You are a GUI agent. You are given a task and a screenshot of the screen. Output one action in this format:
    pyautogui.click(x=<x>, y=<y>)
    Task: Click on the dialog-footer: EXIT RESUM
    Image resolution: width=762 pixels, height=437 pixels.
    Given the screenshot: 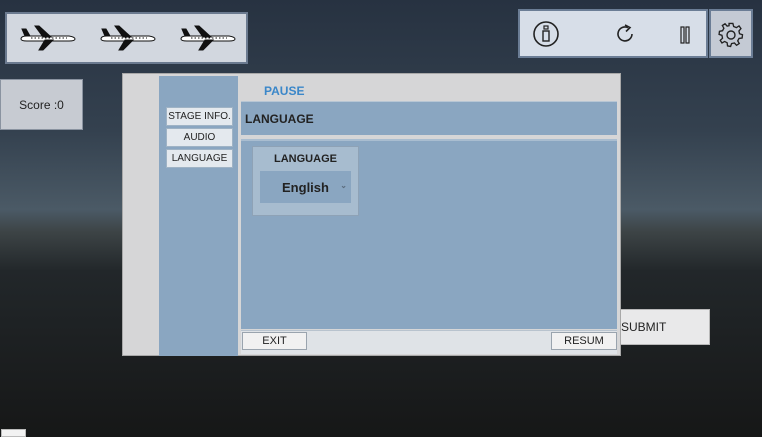 What is the action you would take?
    pyautogui.click(x=429, y=342)
    